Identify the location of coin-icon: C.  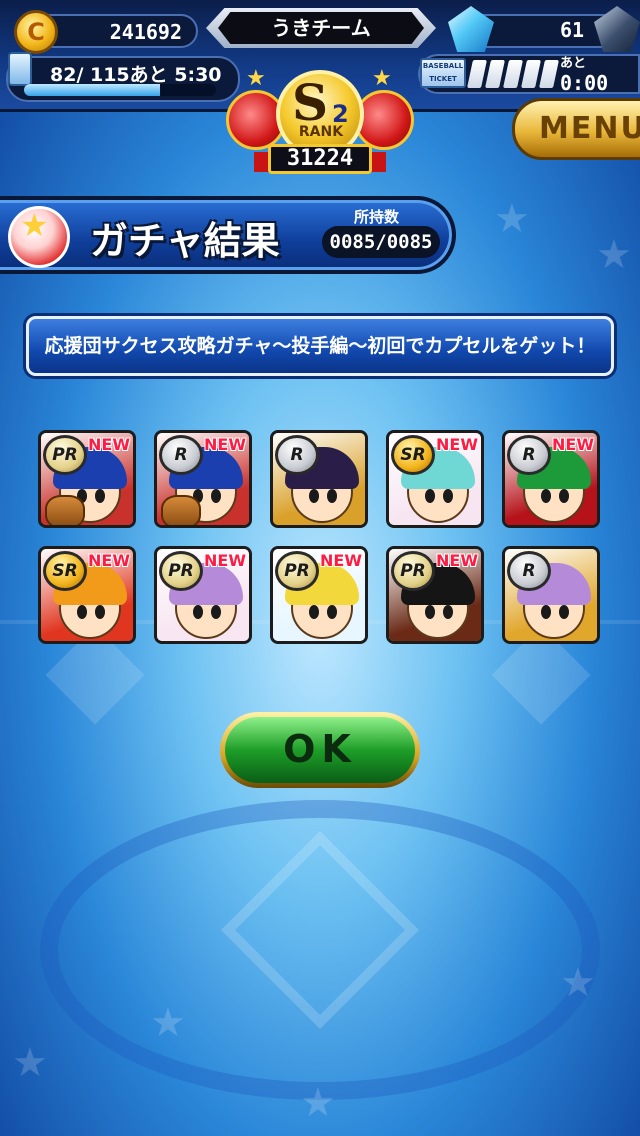
(36, 32).